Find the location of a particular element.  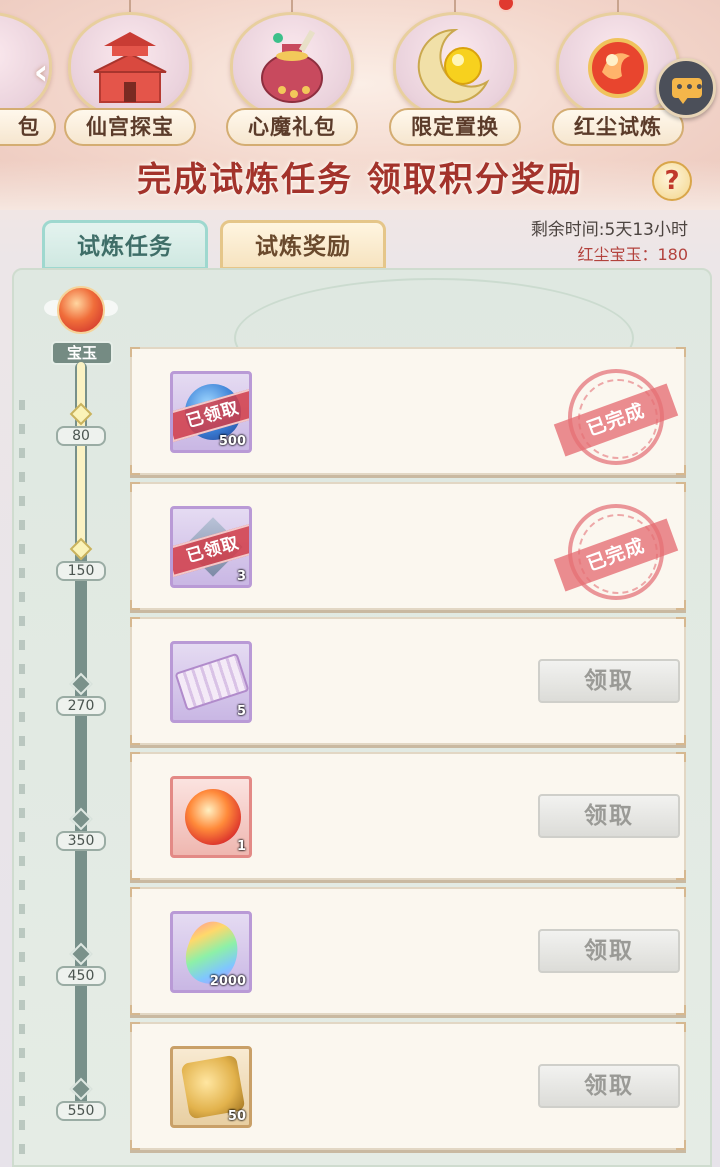

reward-card: 1 领取 is located at coordinates (408, 816).